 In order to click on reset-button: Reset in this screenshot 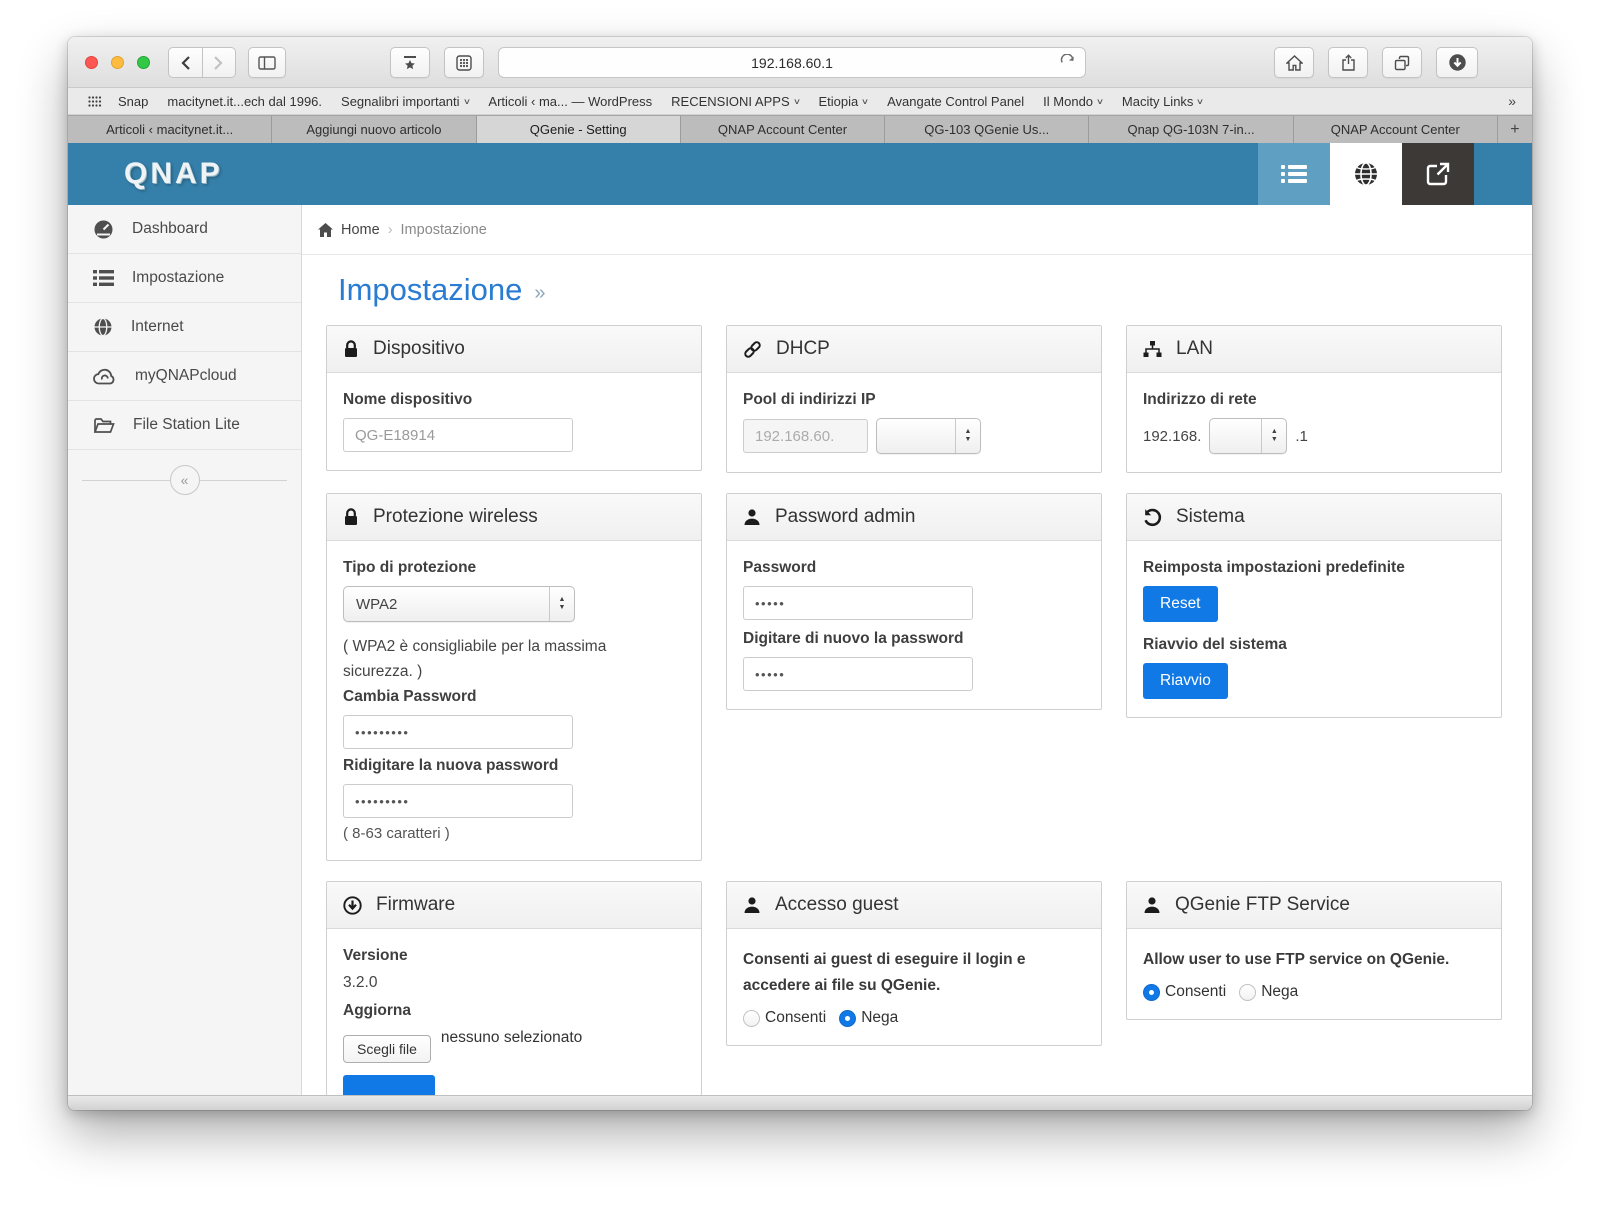, I will do `click(1180, 604)`.